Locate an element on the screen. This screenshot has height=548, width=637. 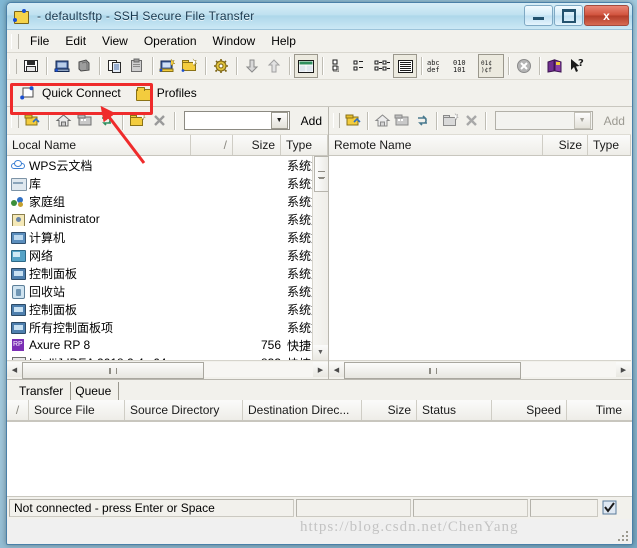
toolbar-grip is located at coordinates (13, 66).